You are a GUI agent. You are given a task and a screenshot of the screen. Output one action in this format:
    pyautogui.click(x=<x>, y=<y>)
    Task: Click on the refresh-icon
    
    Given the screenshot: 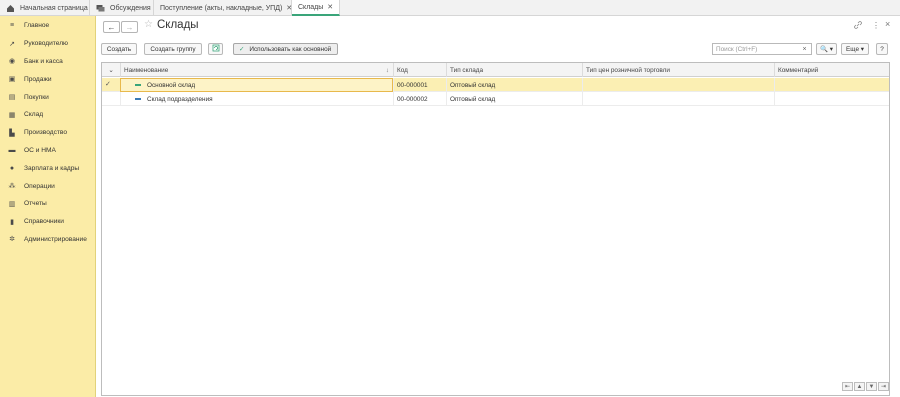 What is the action you would take?
    pyautogui.click(x=216, y=49)
    